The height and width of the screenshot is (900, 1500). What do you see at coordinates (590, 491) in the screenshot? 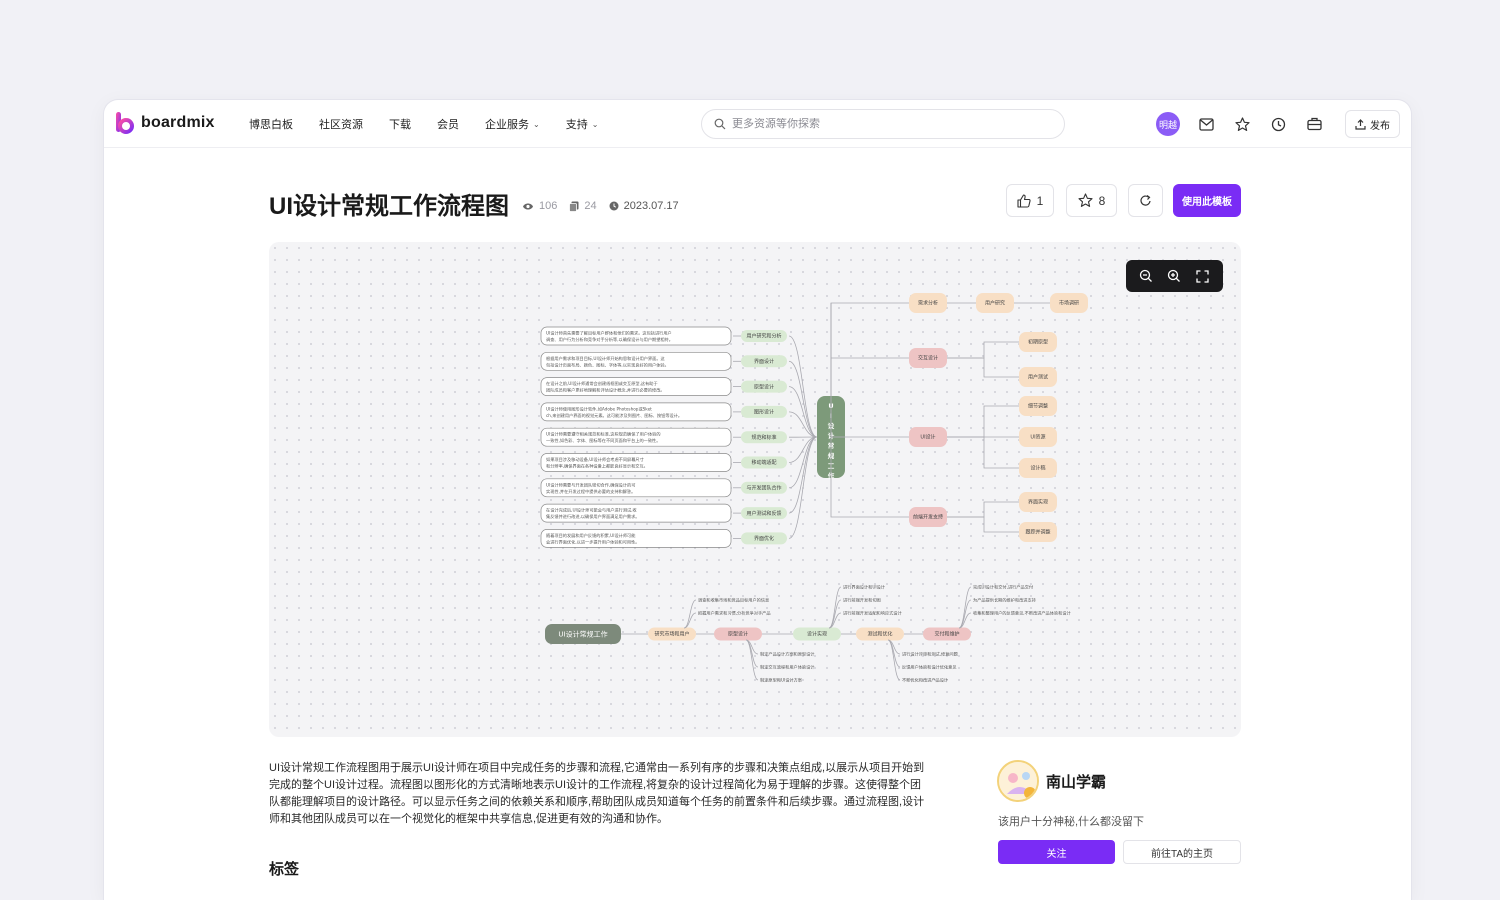
I see `left-note-line: 实现性,并在开发过程中提供必要的支持和解答。` at bounding box center [590, 491].